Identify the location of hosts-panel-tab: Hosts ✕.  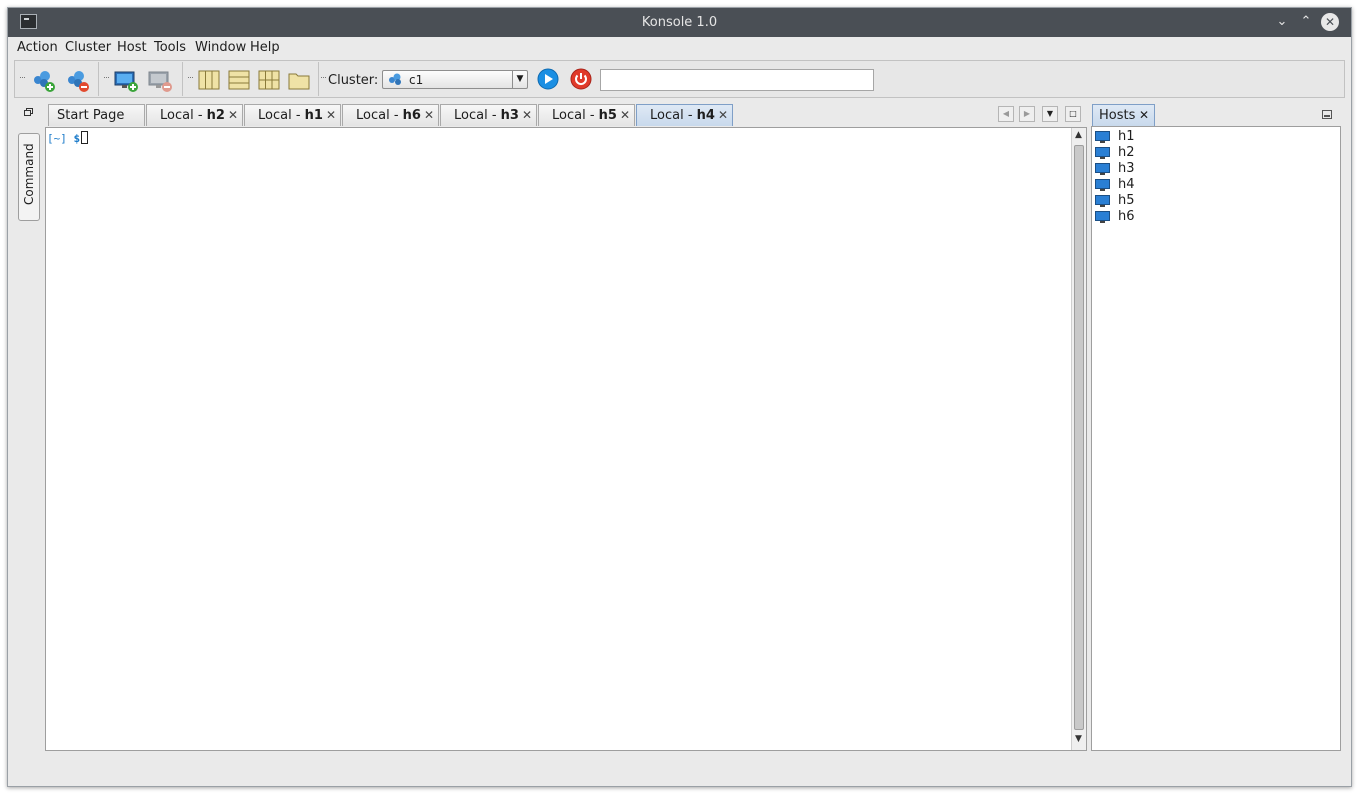
(1123, 115).